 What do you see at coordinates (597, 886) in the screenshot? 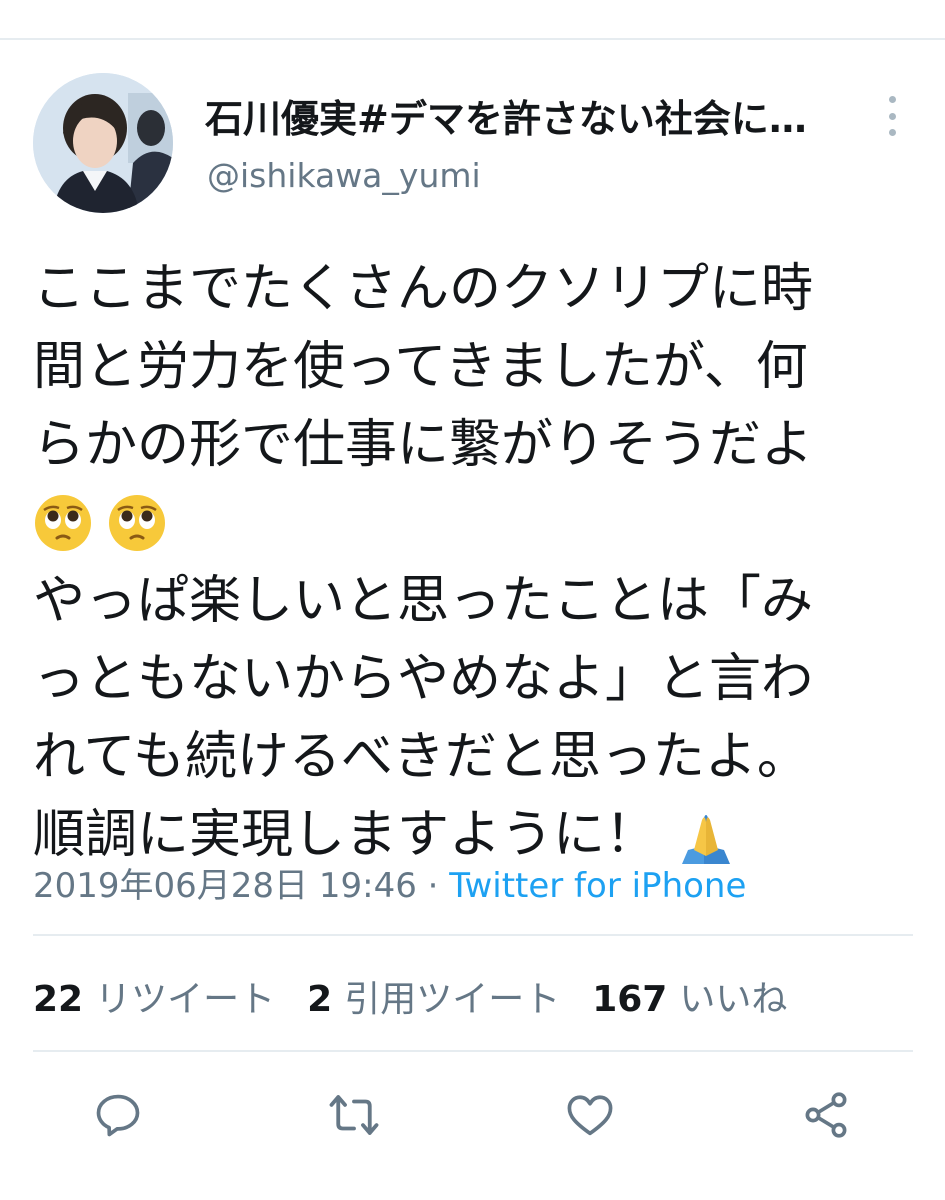
I see `source-link: Twitter for iPhone` at bounding box center [597, 886].